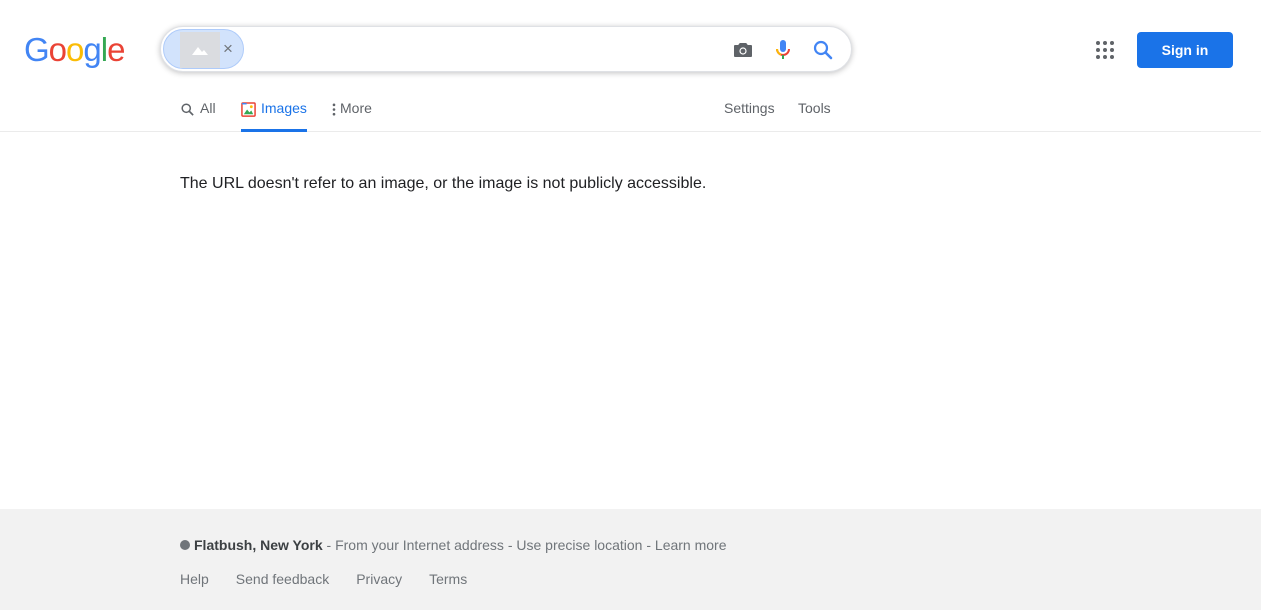  What do you see at coordinates (783, 50) in the screenshot?
I see `microphone-icon` at bounding box center [783, 50].